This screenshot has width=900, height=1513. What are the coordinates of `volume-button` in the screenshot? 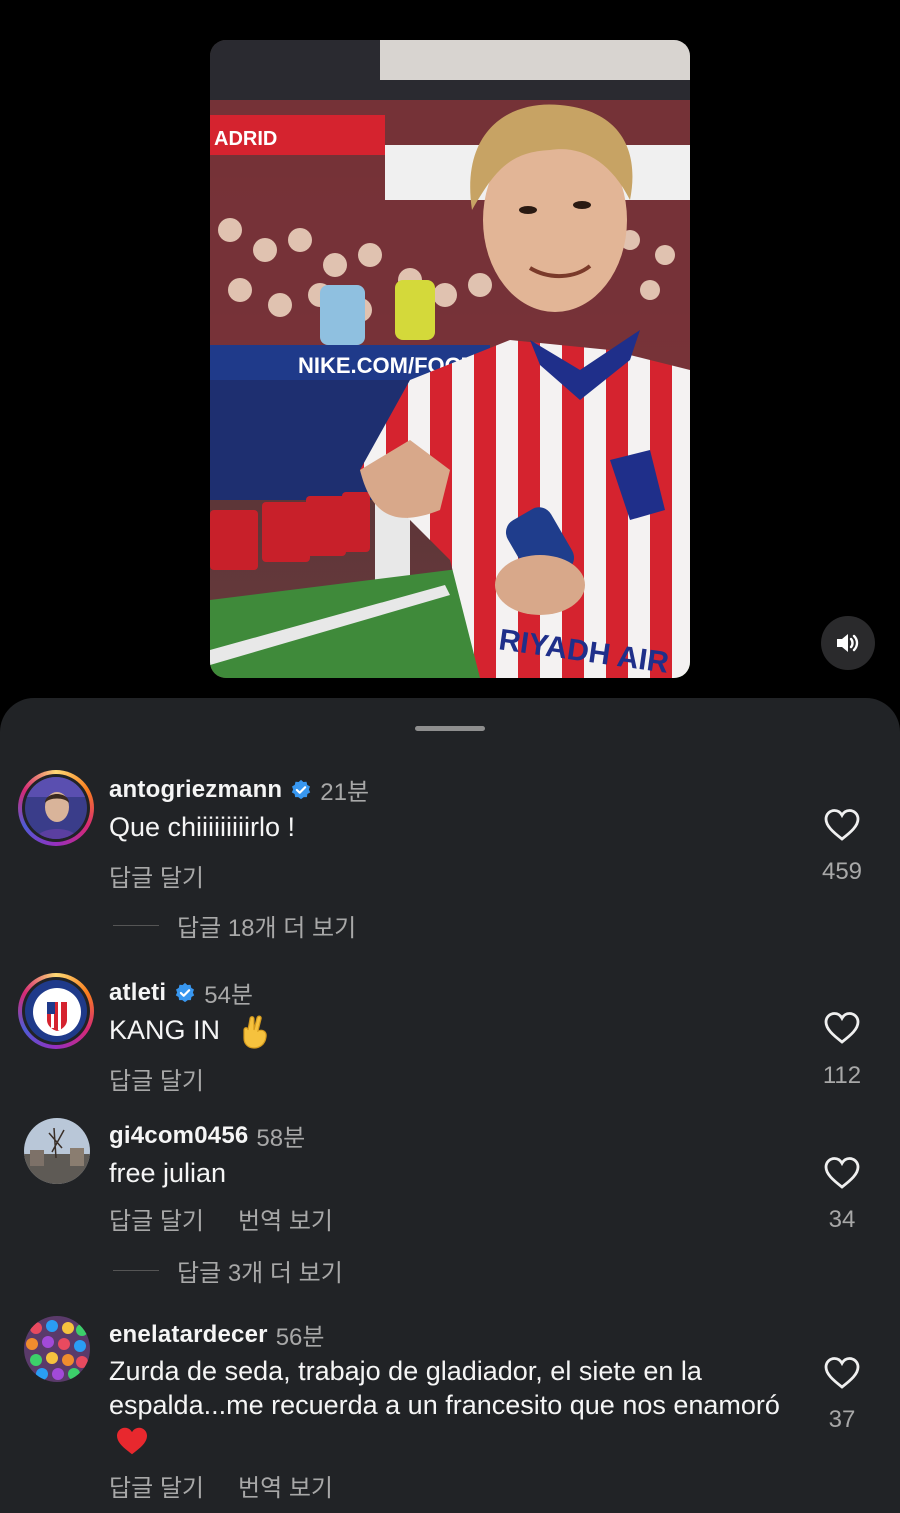 It's located at (848, 643).